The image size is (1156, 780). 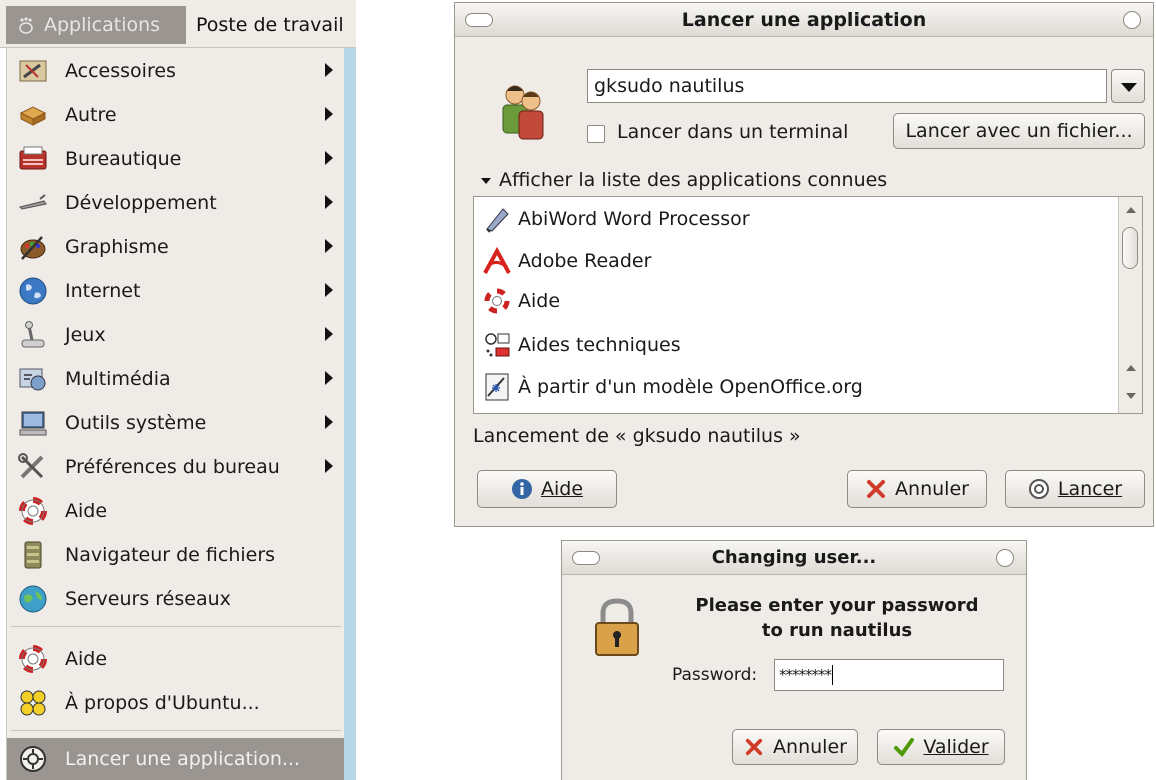 I want to click on list-item-label: Adobe Reader, so click(x=585, y=261).